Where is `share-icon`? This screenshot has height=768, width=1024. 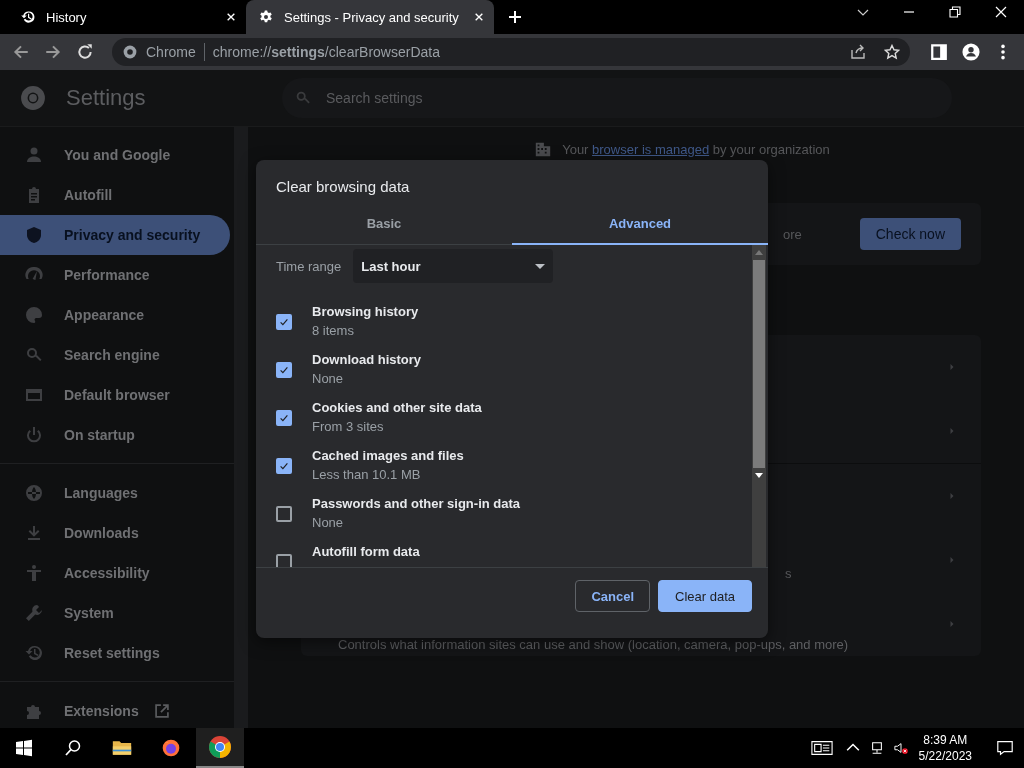
share-icon is located at coordinates (858, 52).